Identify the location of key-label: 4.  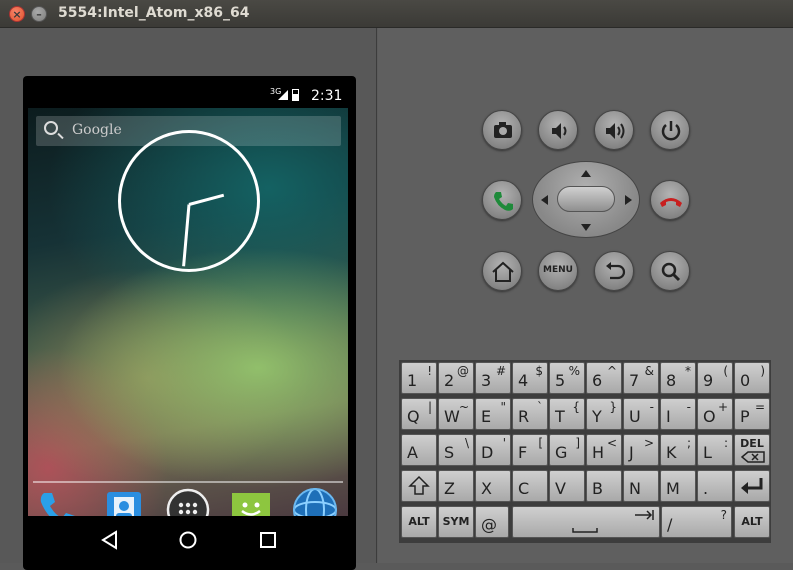
(523, 380).